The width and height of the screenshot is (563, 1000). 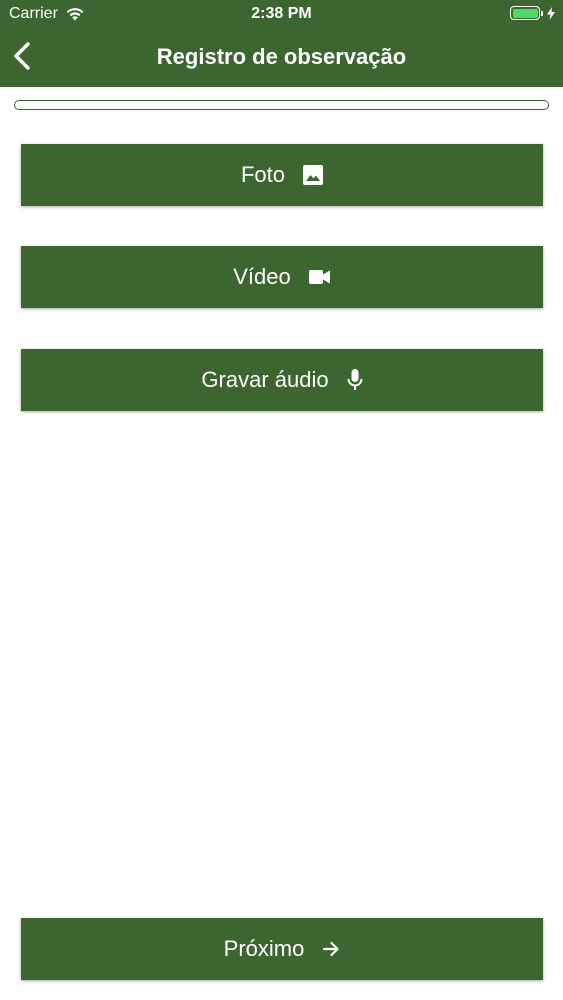 I want to click on record-audio-button-label: Gravar áudio, so click(x=265, y=379).